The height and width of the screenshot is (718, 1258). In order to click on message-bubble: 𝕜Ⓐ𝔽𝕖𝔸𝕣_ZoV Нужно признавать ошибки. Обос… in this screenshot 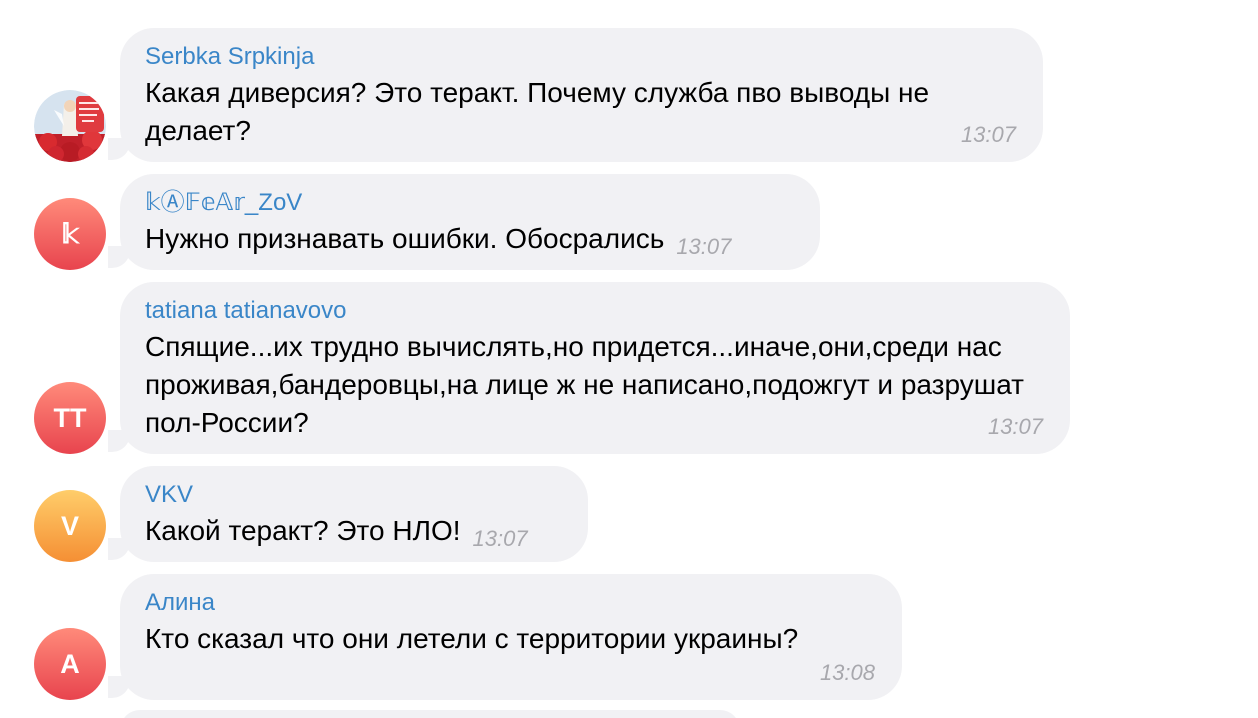, I will do `click(470, 222)`.